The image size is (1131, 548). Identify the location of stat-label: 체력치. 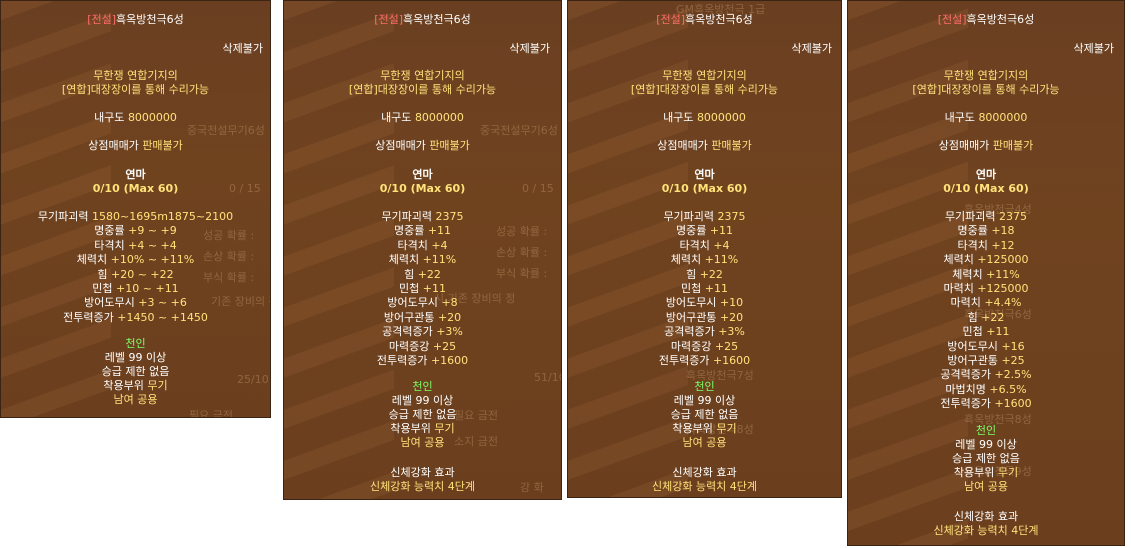
(686, 260).